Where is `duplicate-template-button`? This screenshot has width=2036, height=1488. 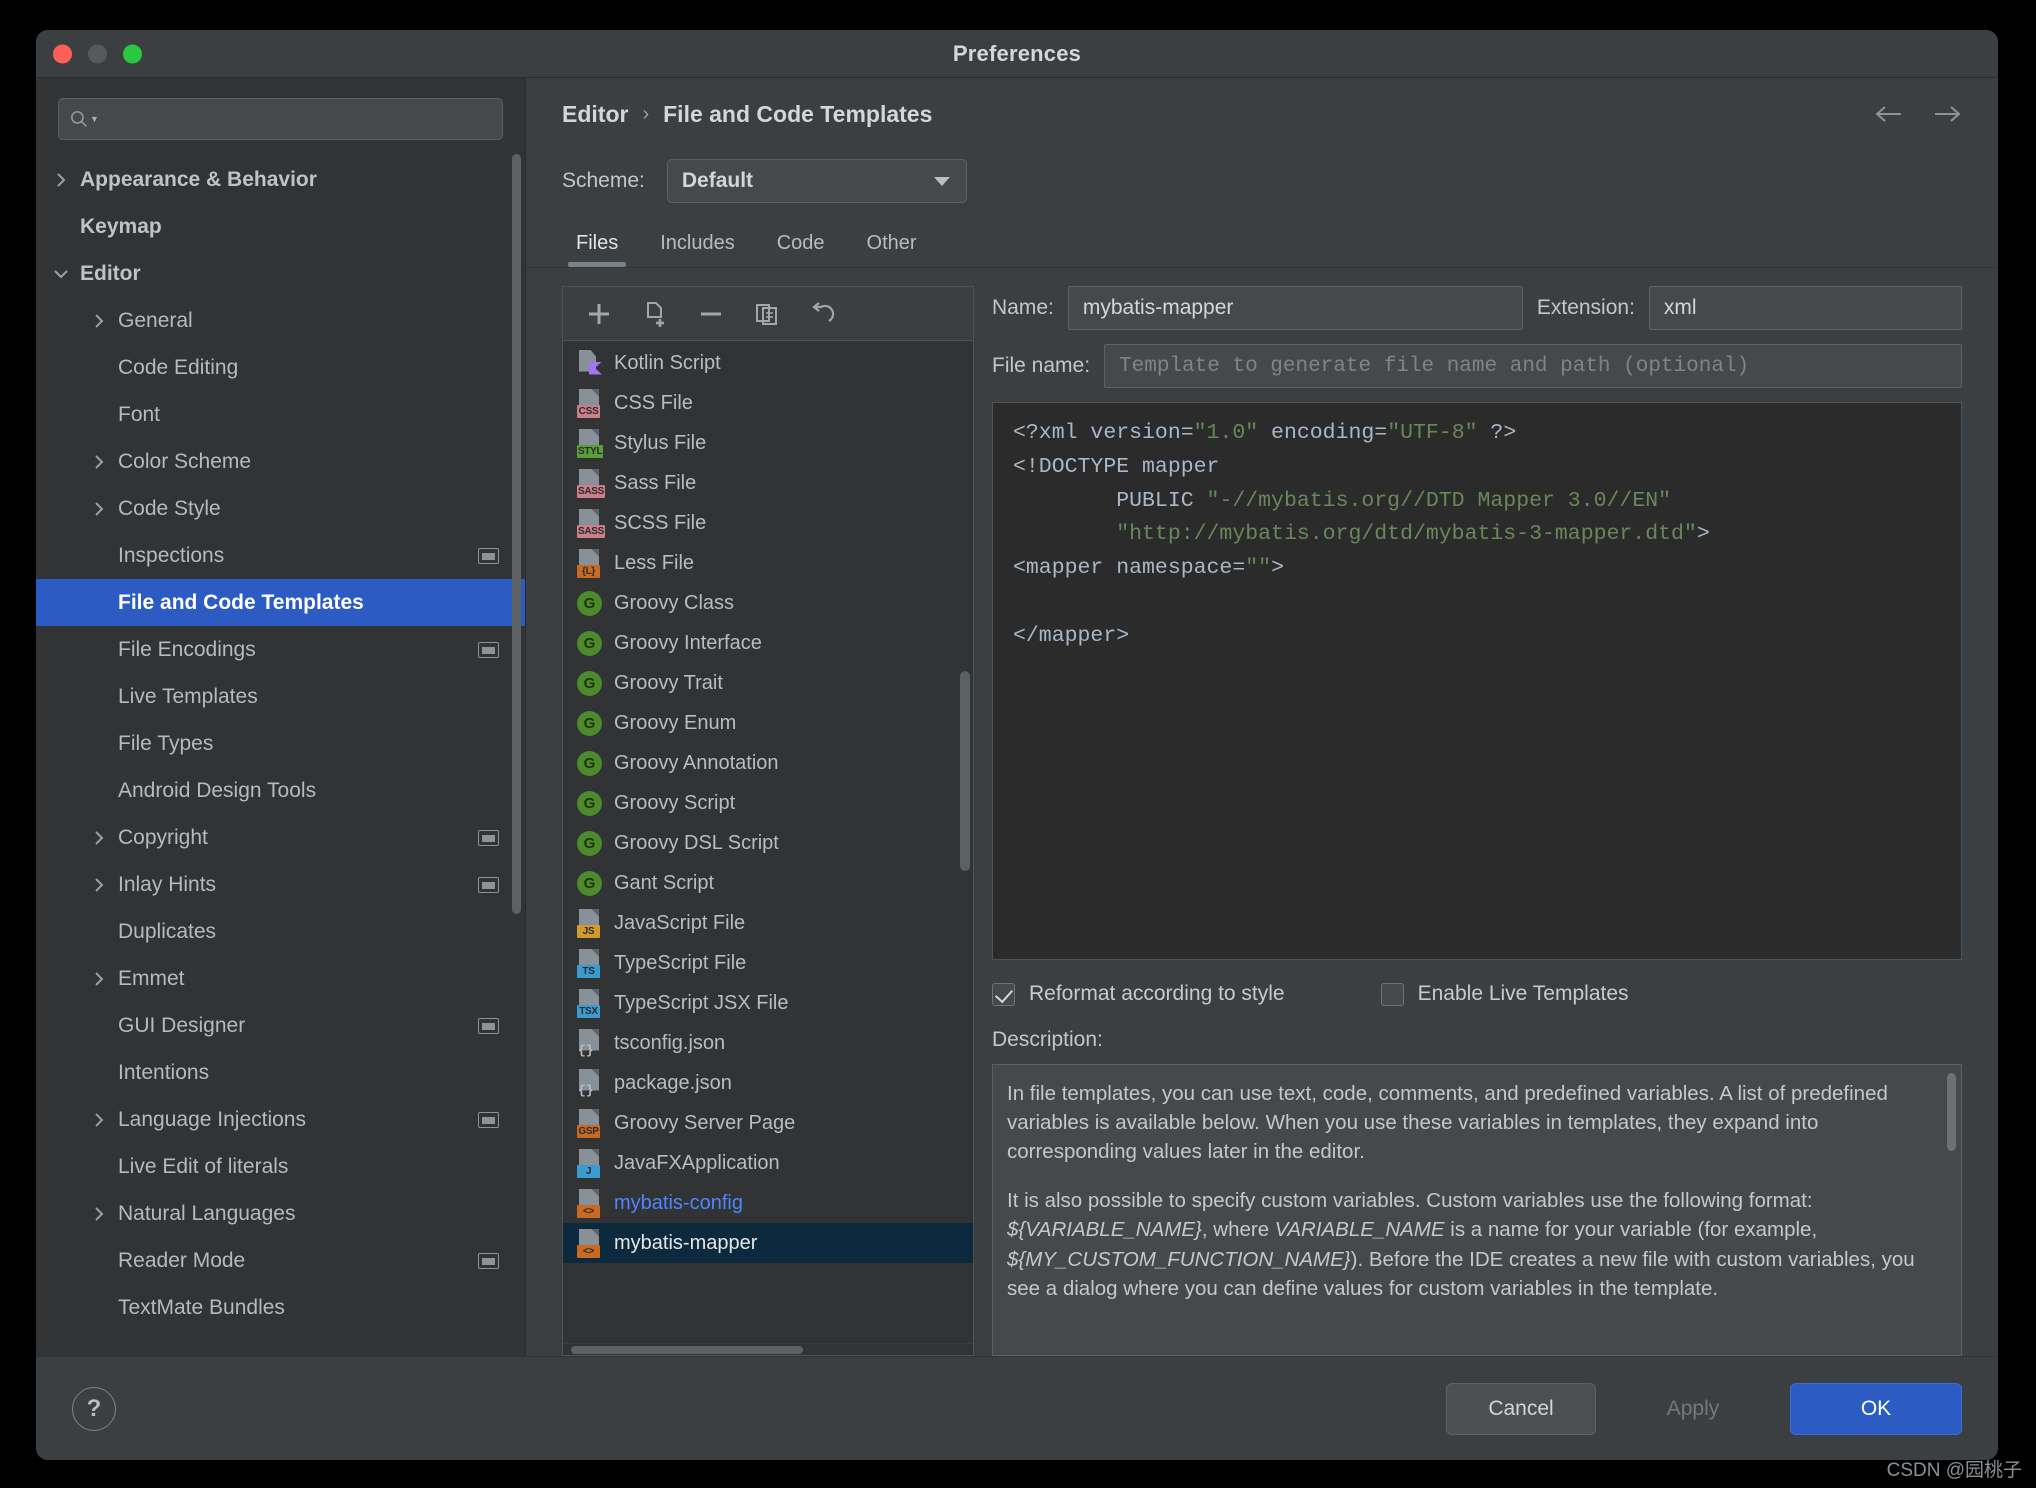 duplicate-template-button is located at coordinates (767, 314).